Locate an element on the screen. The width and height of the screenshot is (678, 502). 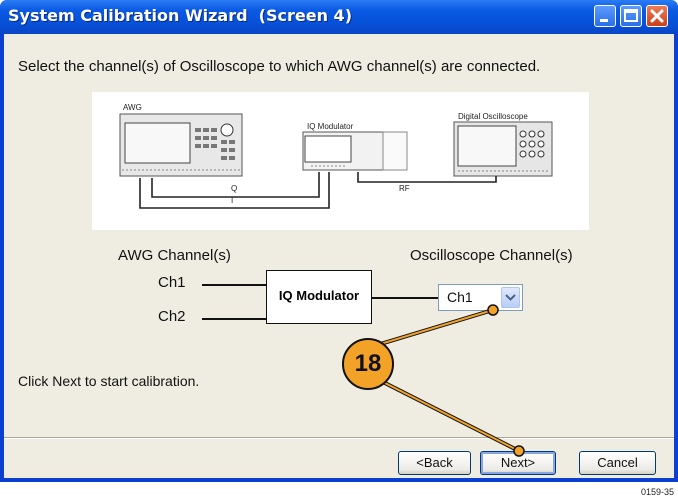
scope-channel-value: Ch1 is located at coordinates (460, 297).